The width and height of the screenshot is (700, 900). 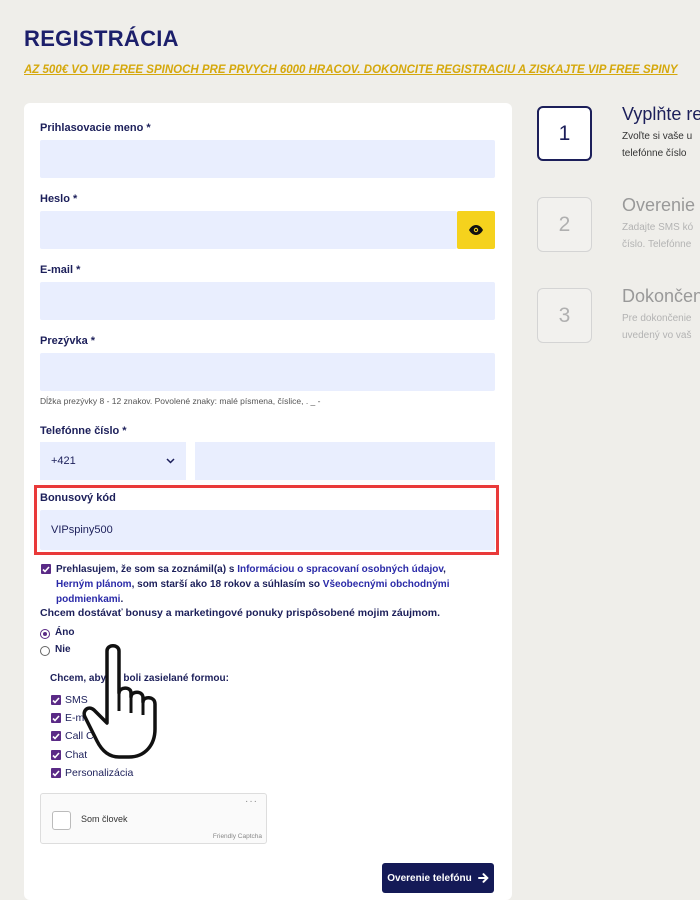 I want to click on captcha-label: Som človek, so click(x=104, y=819).